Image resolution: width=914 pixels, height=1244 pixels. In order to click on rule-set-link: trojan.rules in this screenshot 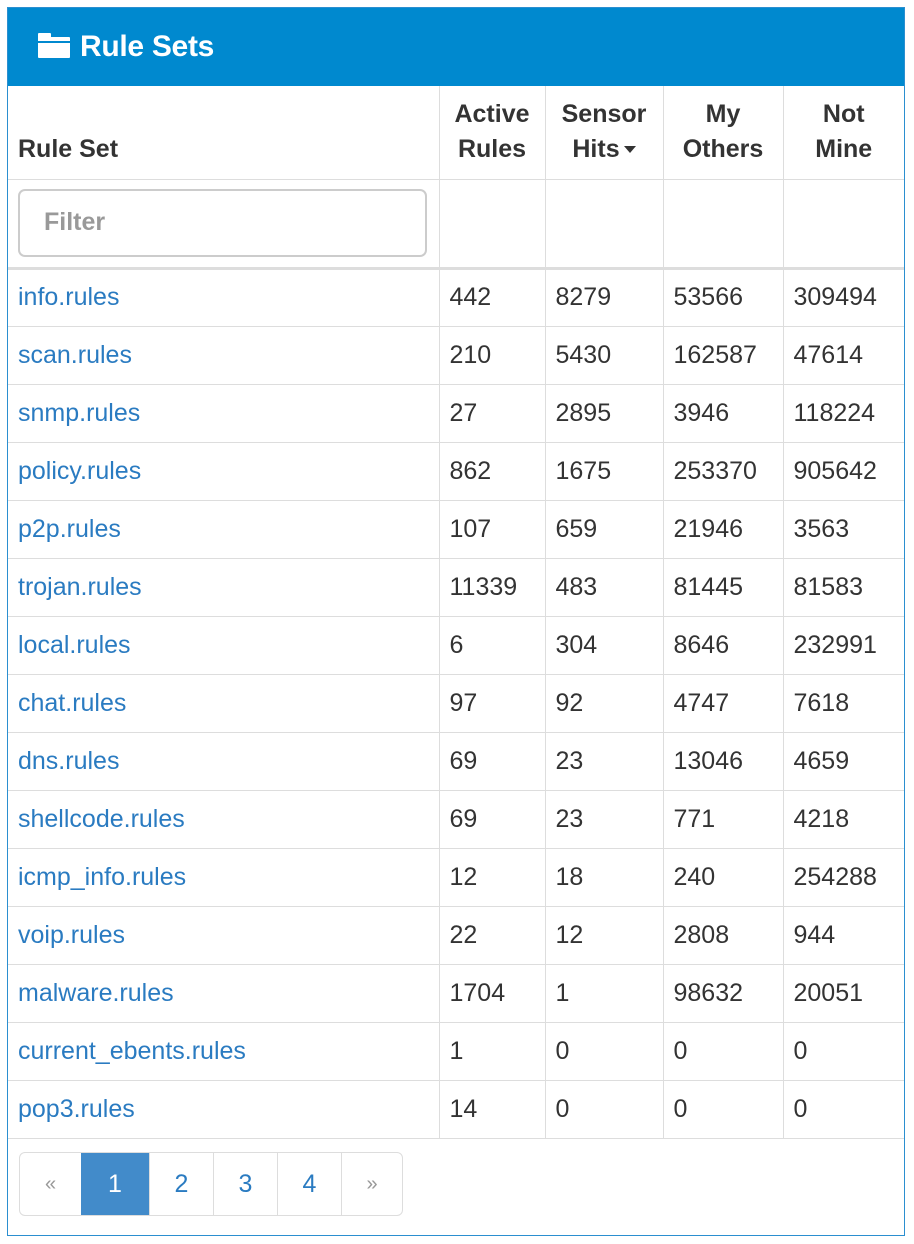, I will do `click(80, 587)`.